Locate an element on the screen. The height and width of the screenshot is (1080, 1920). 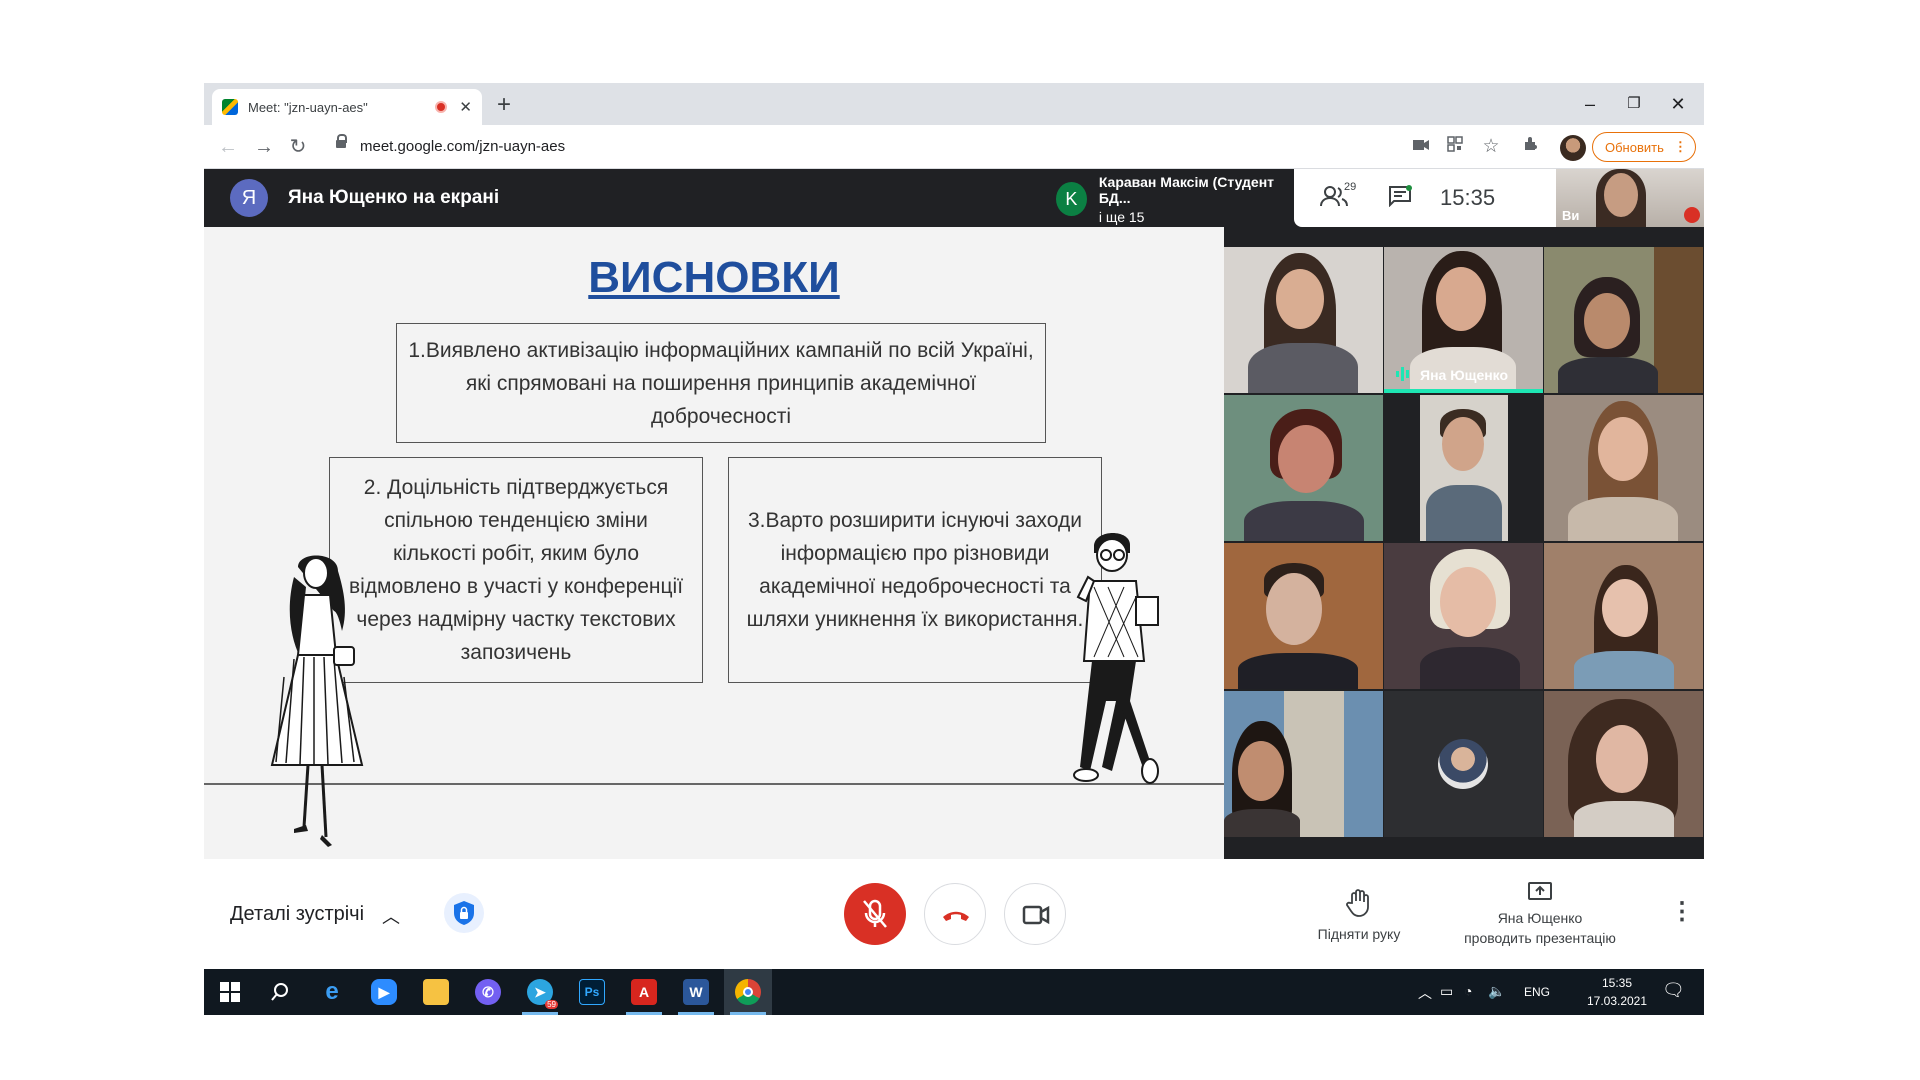
self-view-tile: Ви is located at coordinates (1630, 198).